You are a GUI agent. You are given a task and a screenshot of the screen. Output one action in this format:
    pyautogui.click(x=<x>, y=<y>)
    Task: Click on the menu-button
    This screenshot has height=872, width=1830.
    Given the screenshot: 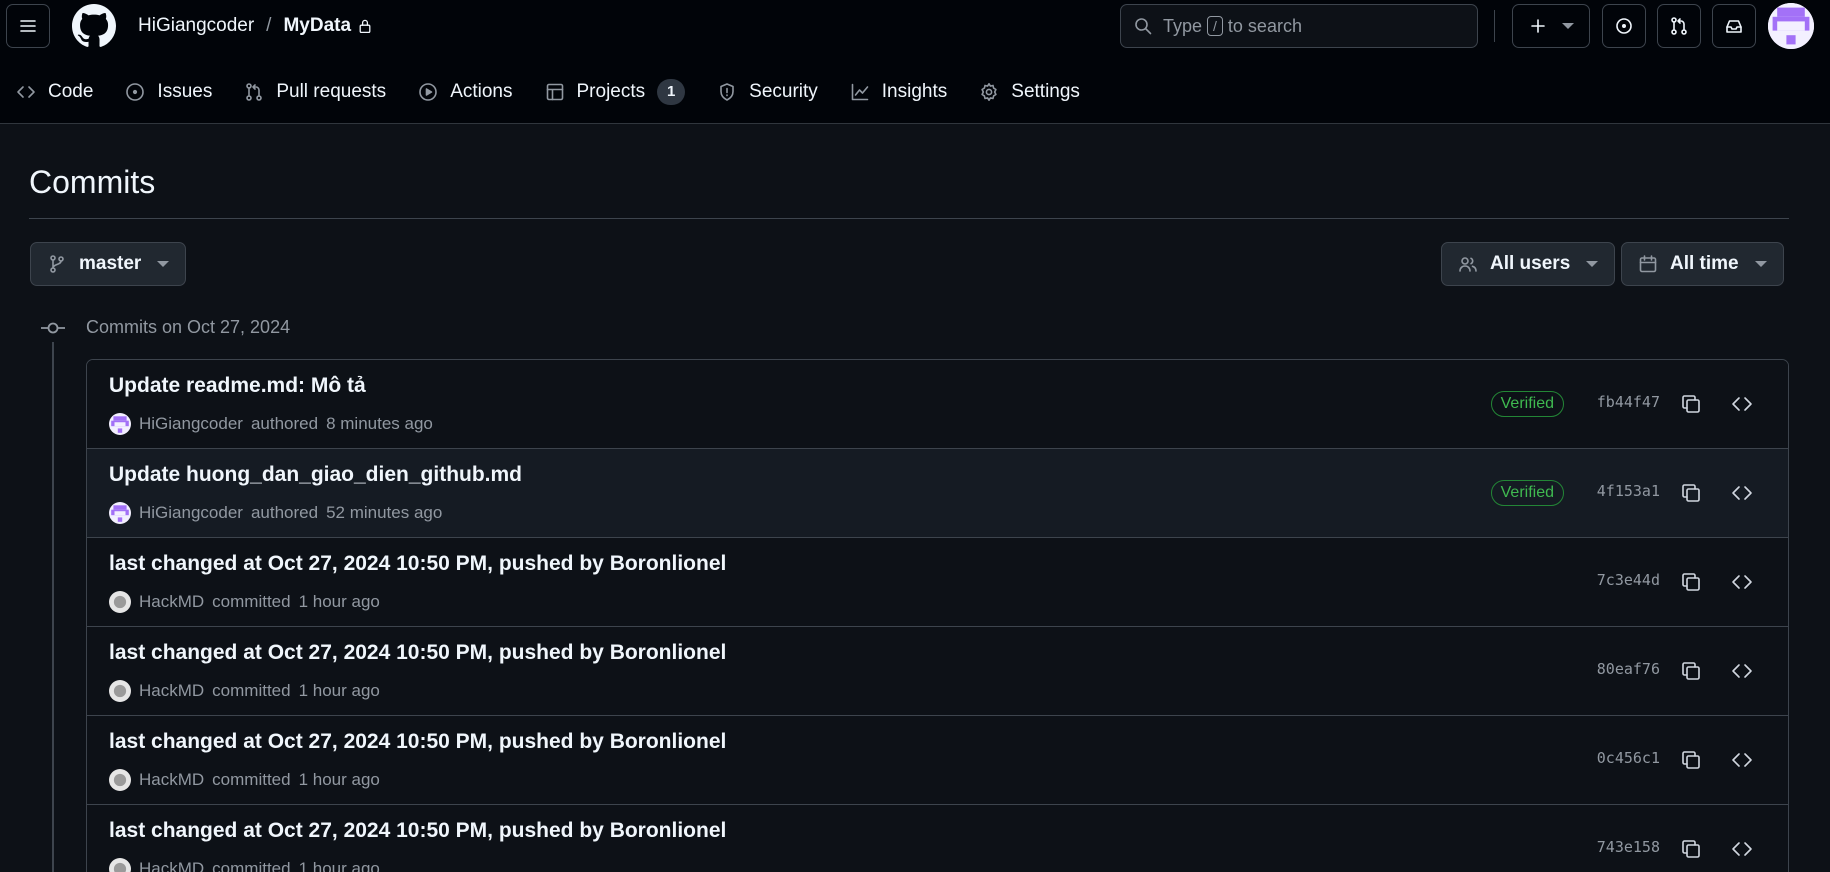 What is the action you would take?
    pyautogui.click(x=28, y=26)
    